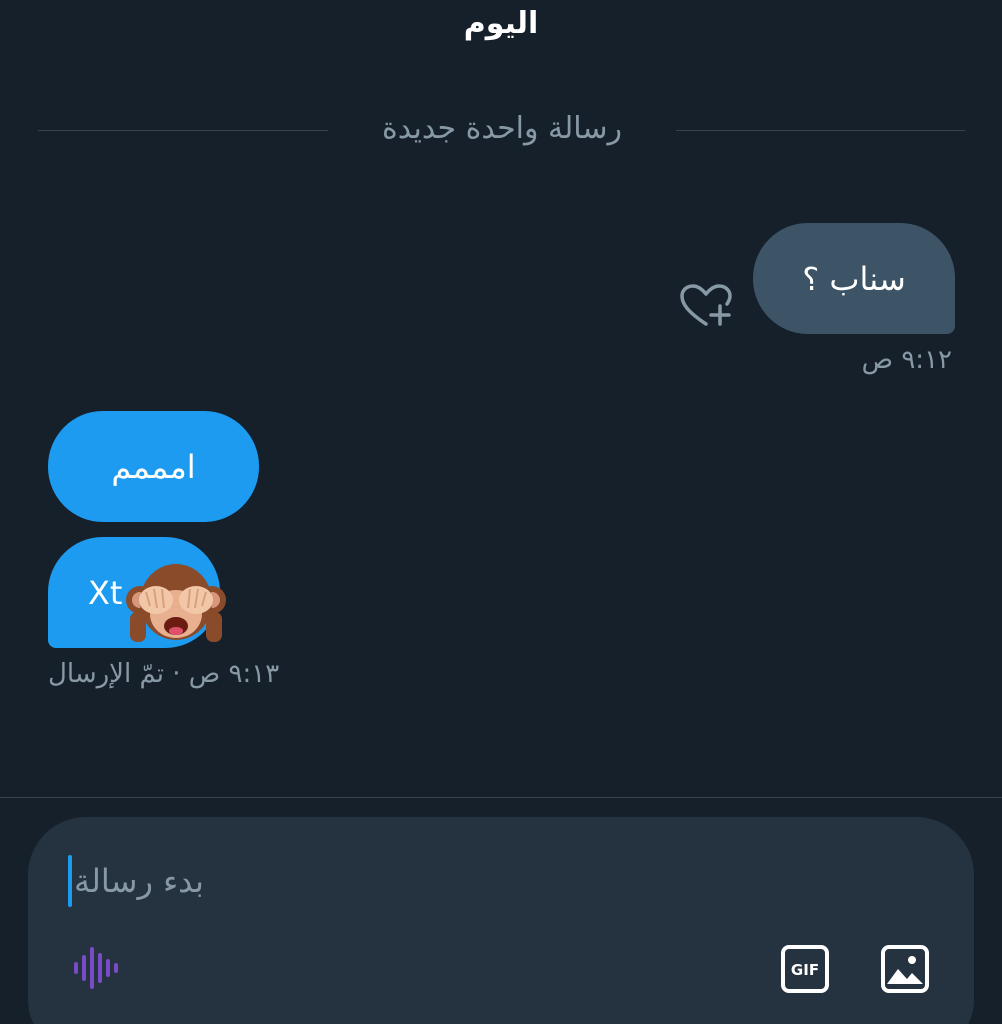  What do you see at coordinates (502, 128) in the screenshot?
I see `new-message-divider: رسالة واحدة جديدة` at bounding box center [502, 128].